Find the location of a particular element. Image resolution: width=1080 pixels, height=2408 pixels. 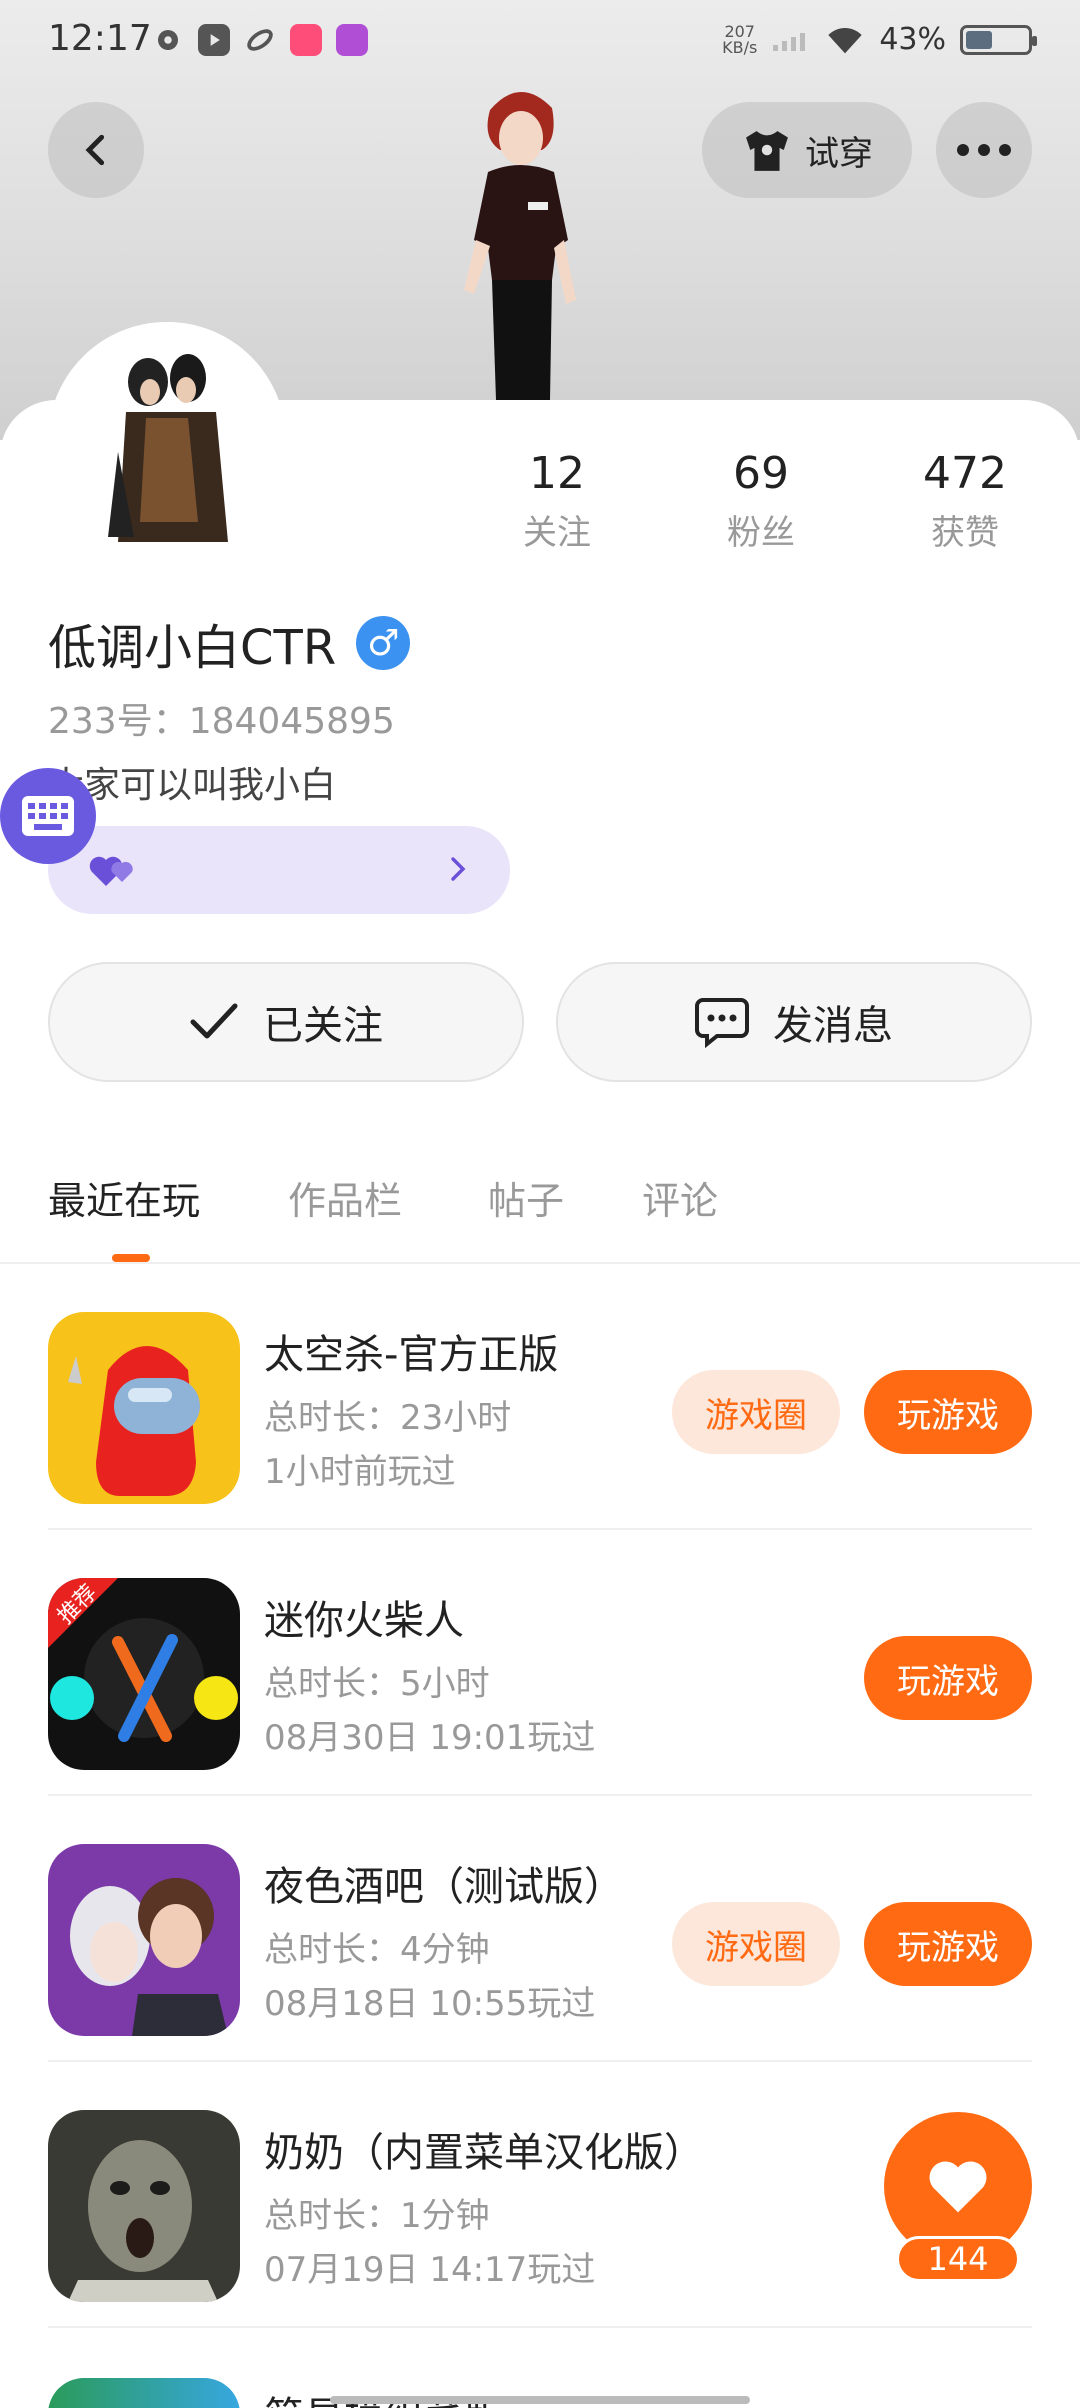

tab-recently-played: 最近在玩 is located at coordinates (124, 1197).